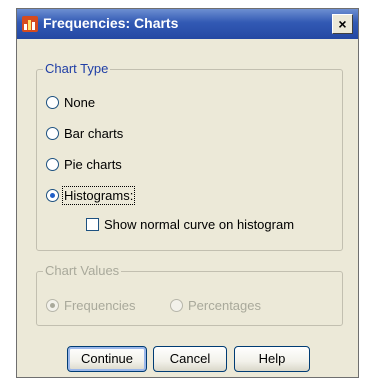  What do you see at coordinates (272, 359) in the screenshot?
I see `help-button: Help` at bounding box center [272, 359].